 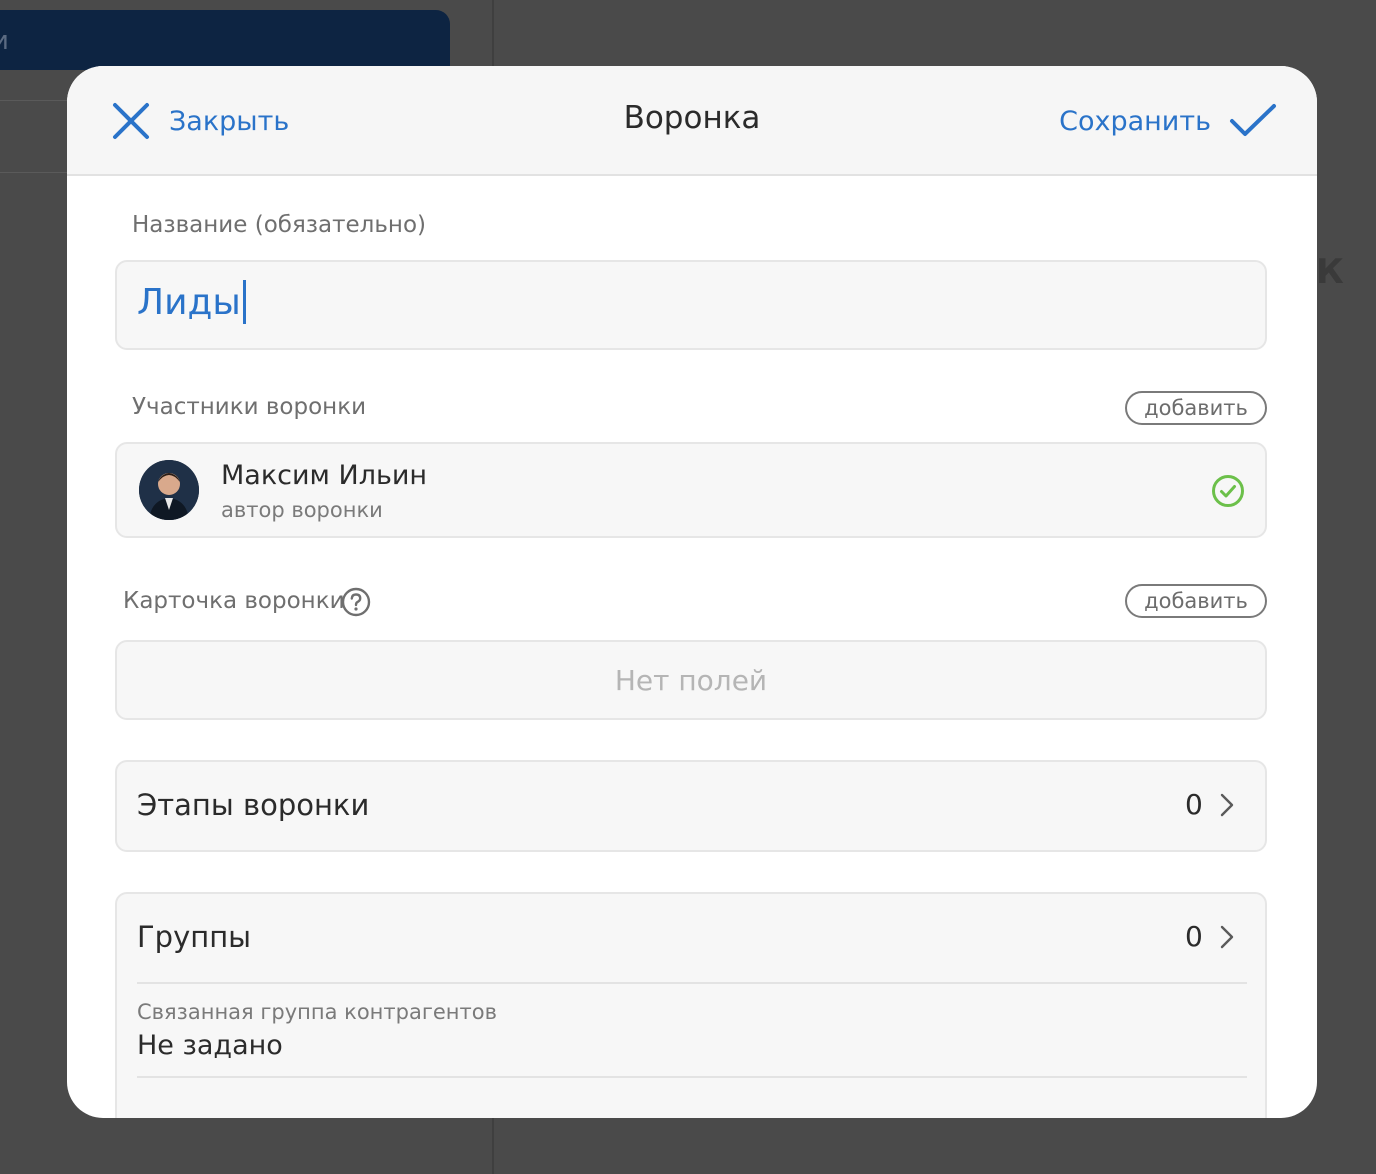 What do you see at coordinates (356, 602) in the screenshot?
I see `help-icon` at bounding box center [356, 602].